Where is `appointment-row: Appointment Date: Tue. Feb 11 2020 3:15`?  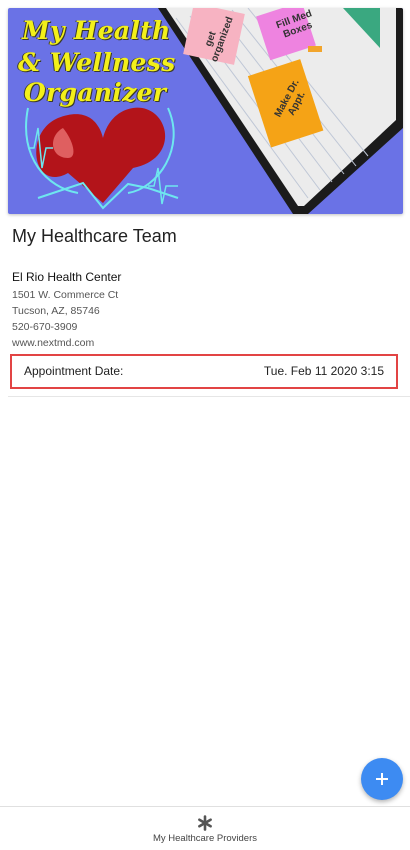 appointment-row: Appointment Date: Tue. Feb 11 2020 3:15 is located at coordinates (204, 371).